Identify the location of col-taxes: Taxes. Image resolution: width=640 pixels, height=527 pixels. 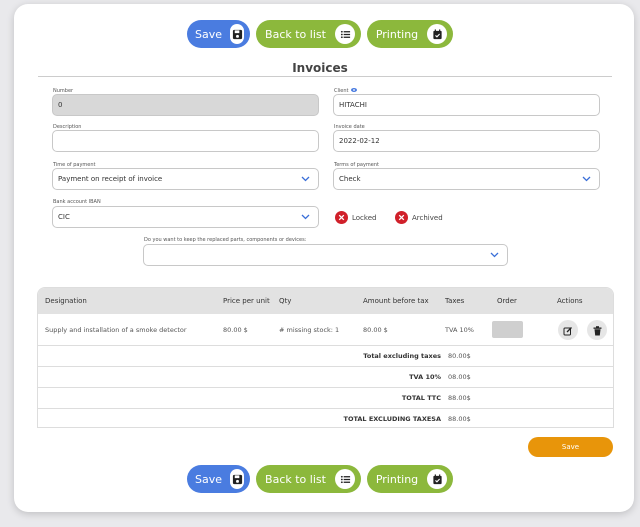
(455, 301).